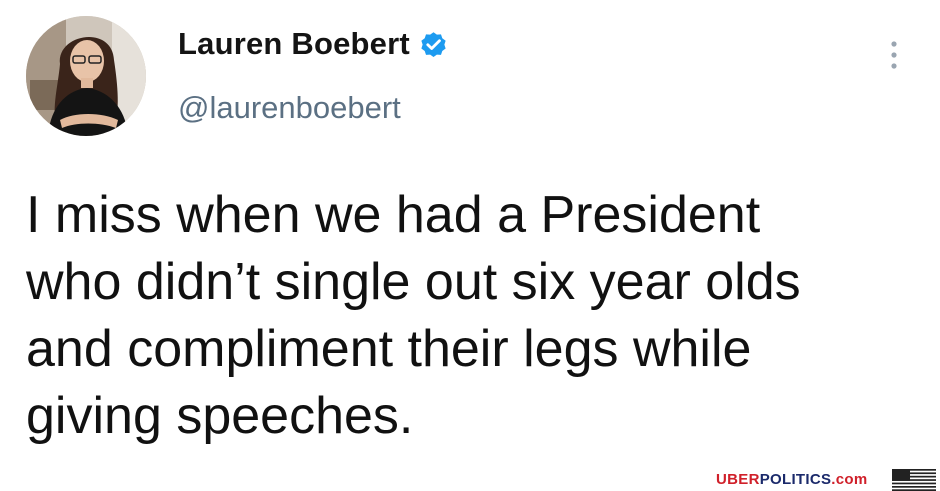 Image resolution: width=940 pixels, height=491 pixels. I want to click on author-row: Lauren Boebert, so click(313, 44).